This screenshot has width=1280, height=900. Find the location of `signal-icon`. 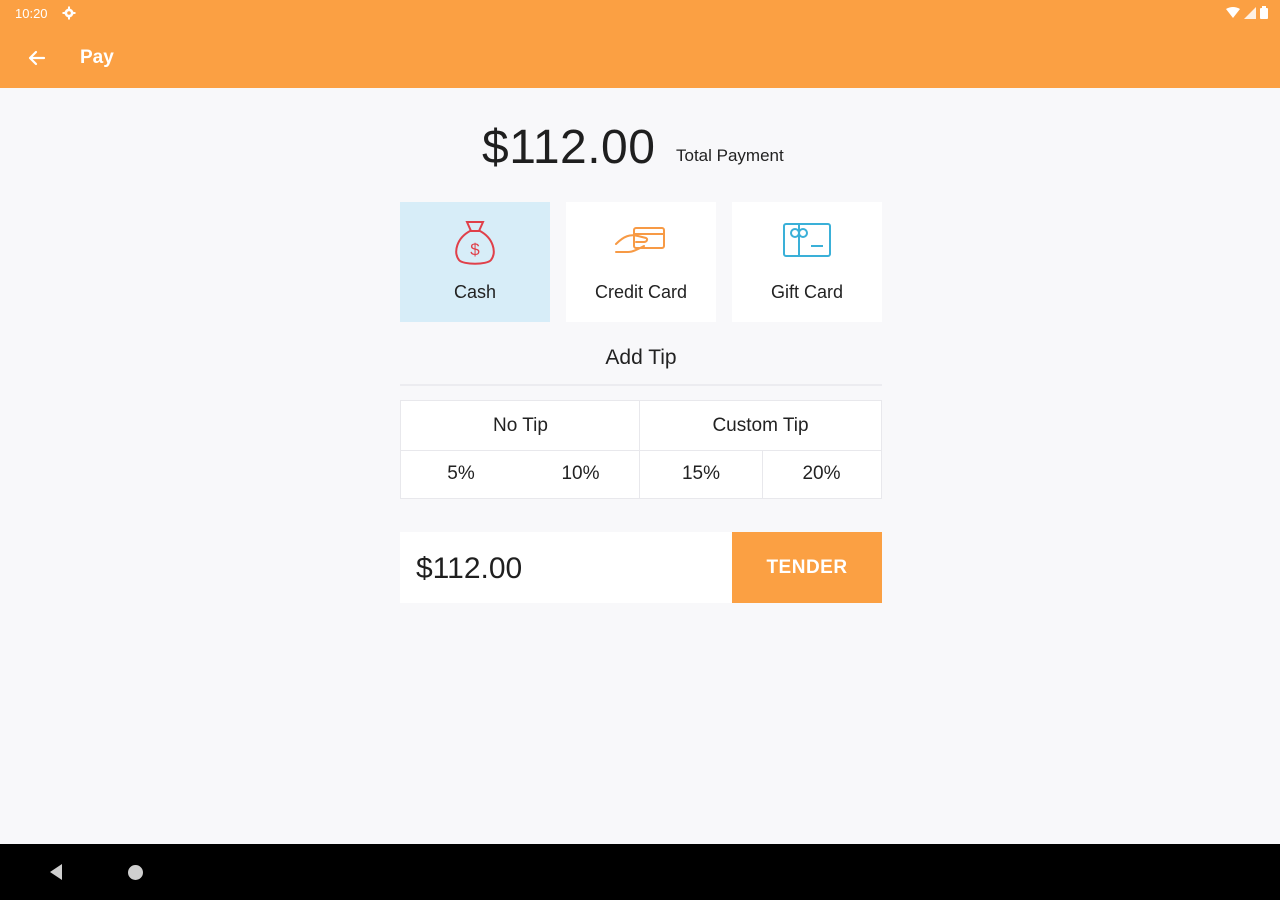

signal-icon is located at coordinates (1250, 12).